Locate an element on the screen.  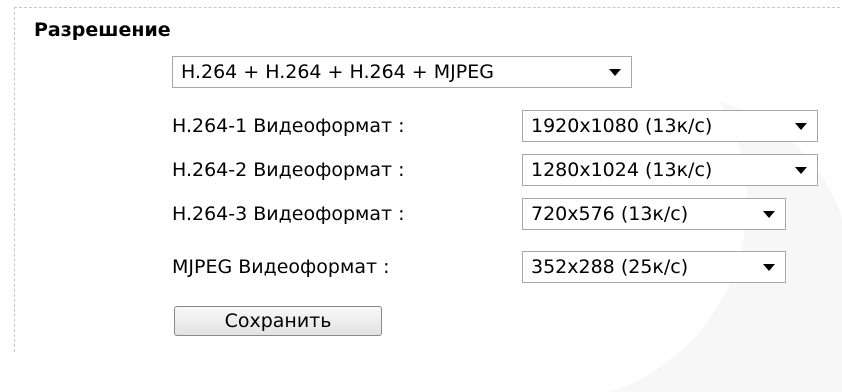
video-format-value-h264-1: 1920x1080 (13к/с) is located at coordinates (622, 126).